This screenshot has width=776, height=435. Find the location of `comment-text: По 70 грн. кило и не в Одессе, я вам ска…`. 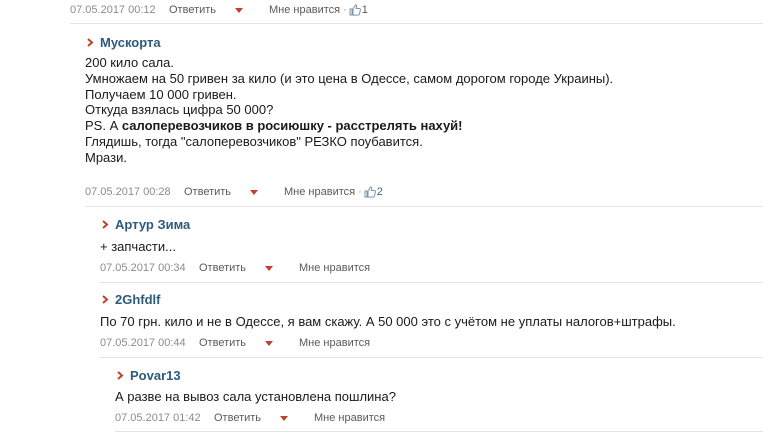

comment-text: По 70 грн. кило и не в Одессе, я вам ска… is located at coordinates (388, 322).